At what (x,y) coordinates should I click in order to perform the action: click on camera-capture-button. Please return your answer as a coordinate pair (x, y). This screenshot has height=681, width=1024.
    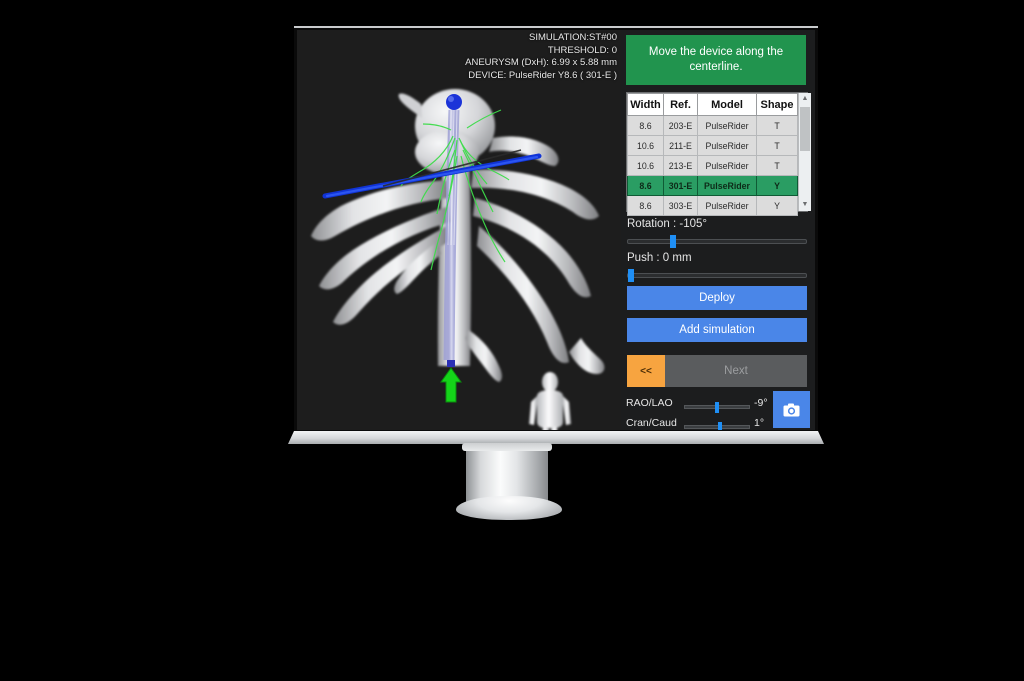
    Looking at the image, I should click on (791, 409).